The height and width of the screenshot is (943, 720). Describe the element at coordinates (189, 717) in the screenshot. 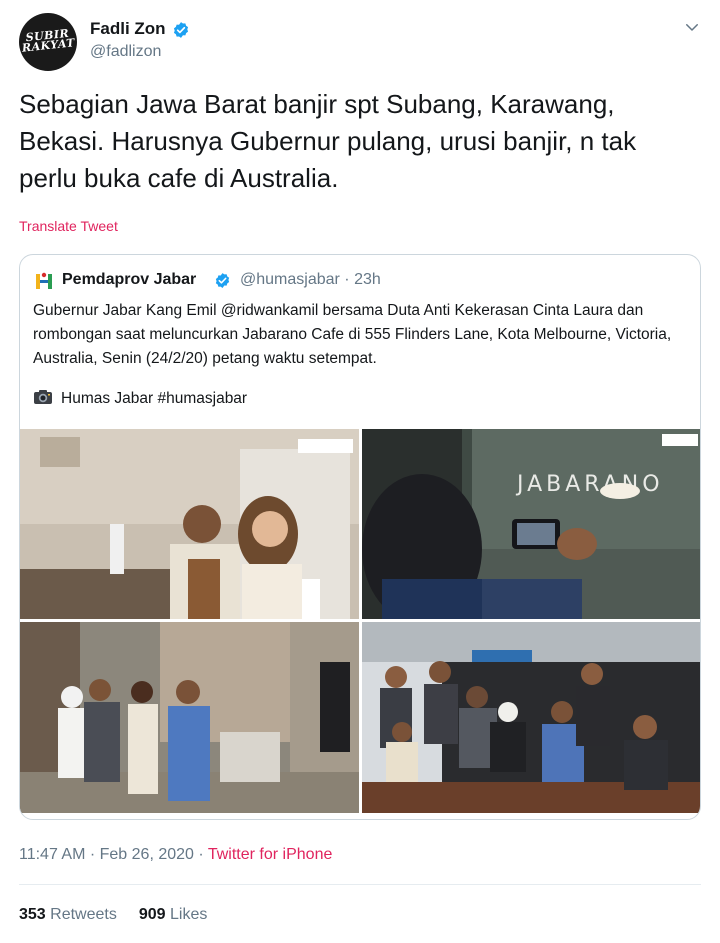

I see `photo-group-standing` at that location.